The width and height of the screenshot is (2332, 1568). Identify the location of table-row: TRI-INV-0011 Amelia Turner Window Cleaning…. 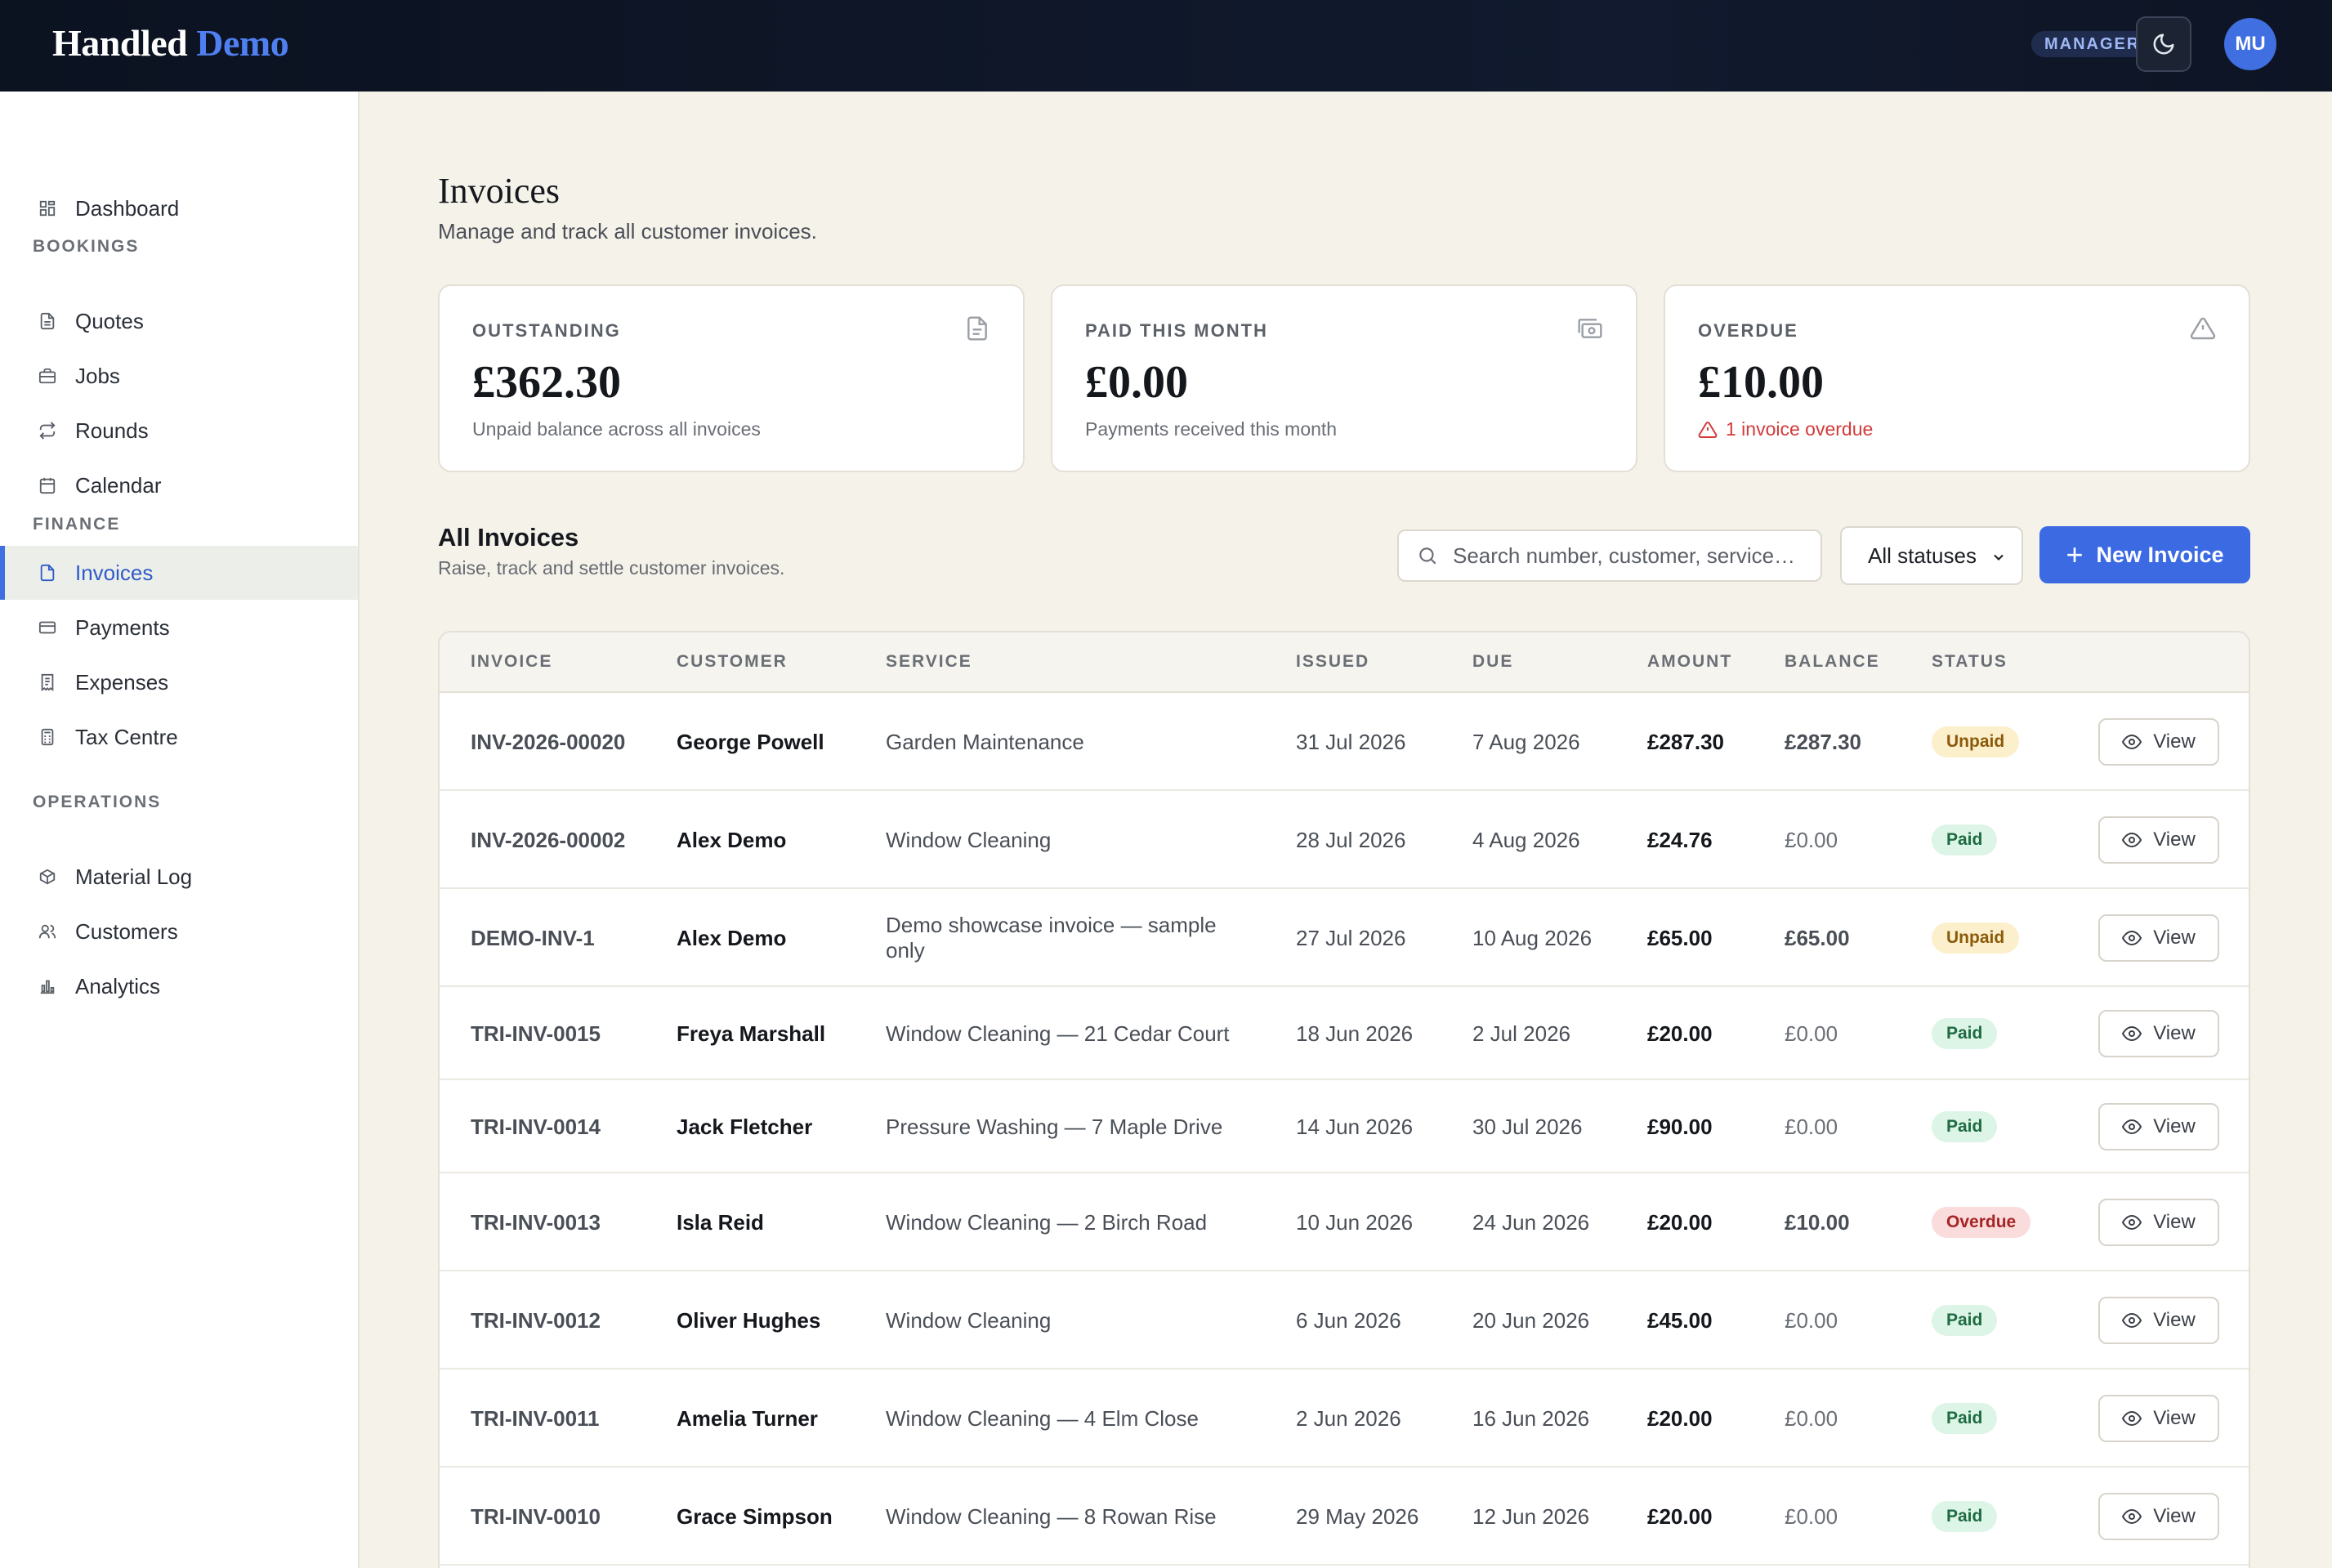
(1344, 1418).